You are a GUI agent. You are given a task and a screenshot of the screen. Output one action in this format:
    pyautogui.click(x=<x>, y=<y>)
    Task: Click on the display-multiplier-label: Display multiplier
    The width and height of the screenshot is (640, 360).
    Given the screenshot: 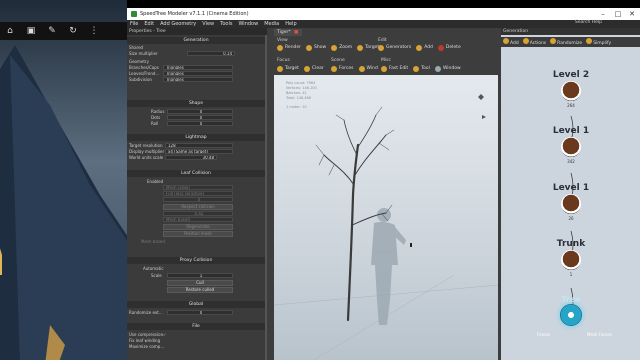 What is the action you would take?
    pyautogui.click(x=147, y=151)
    